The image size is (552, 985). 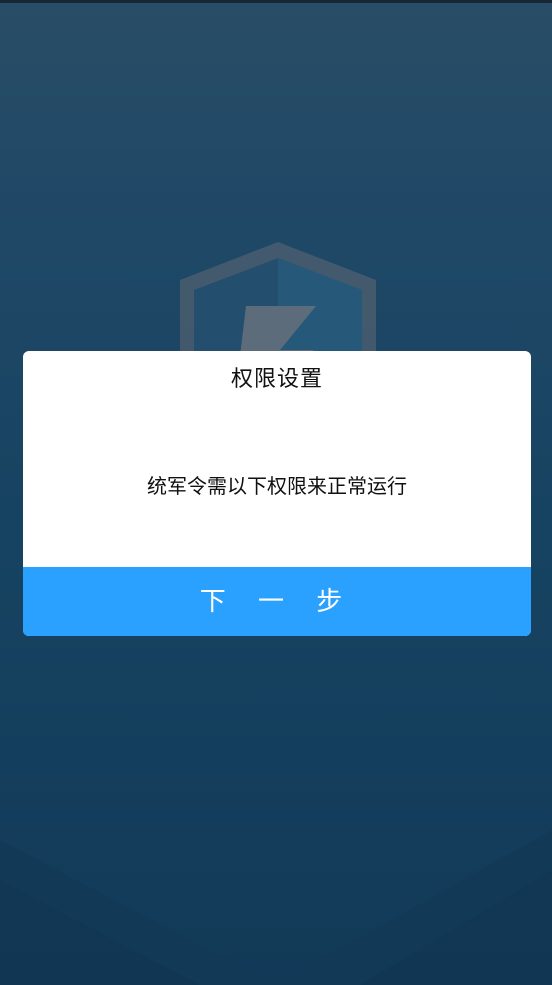 I want to click on next-step-button: 下 一 步, so click(x=277, y=601).